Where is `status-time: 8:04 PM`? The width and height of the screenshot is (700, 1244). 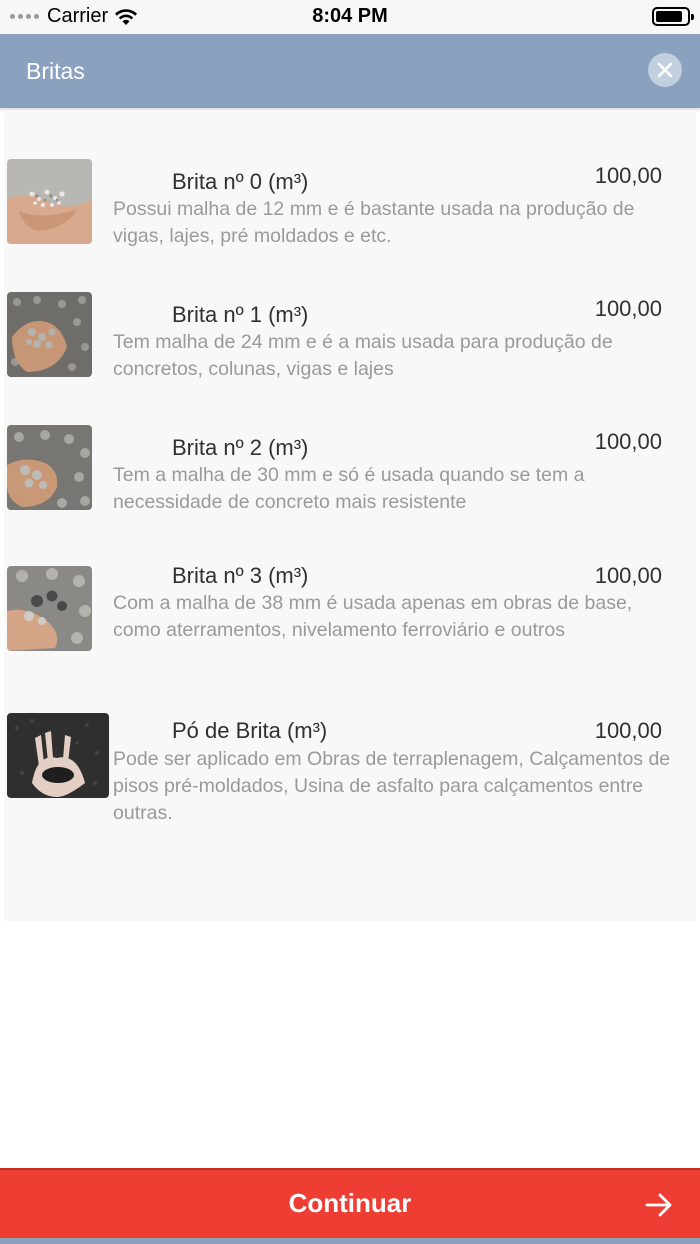
status-time: 8:04 PM is located at coordinates (350, 16).